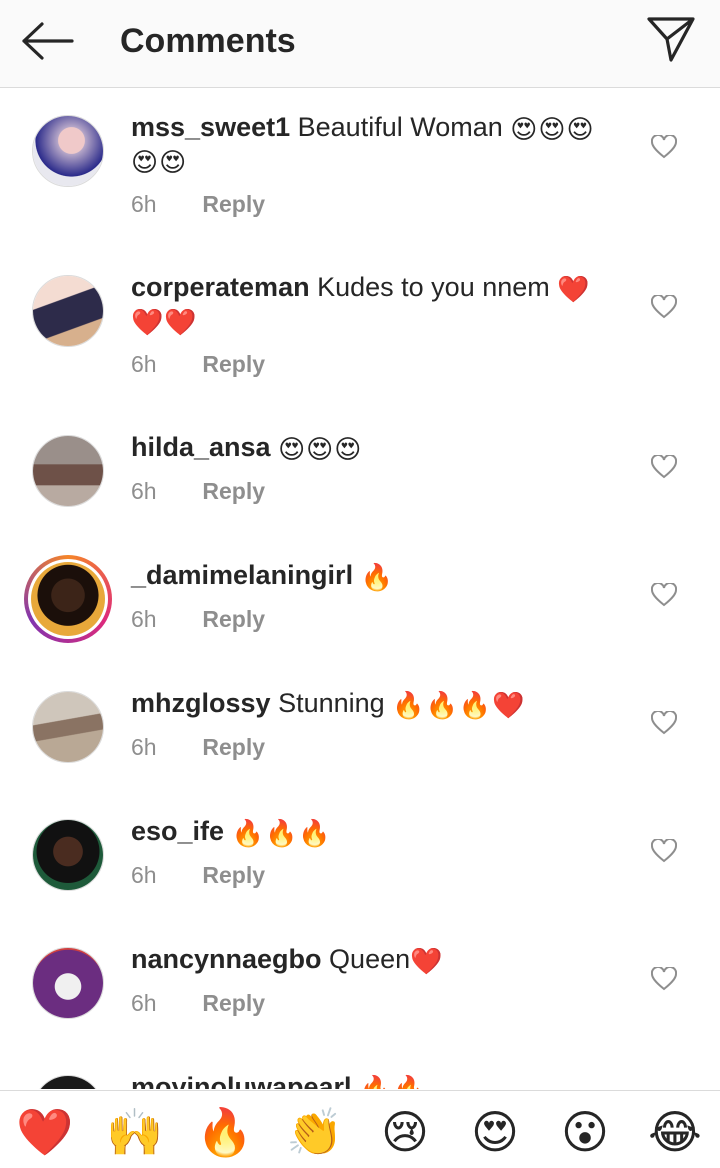  I want to click on paper-plane-icon, so click(671, 39).